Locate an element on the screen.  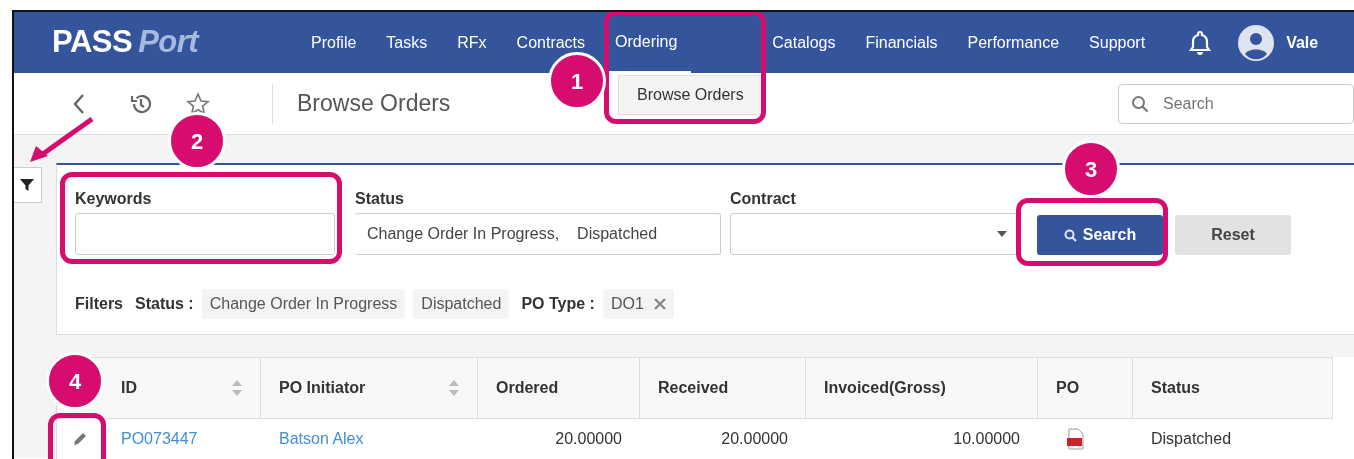
pencil-icon is located at coordinates (80, 439).